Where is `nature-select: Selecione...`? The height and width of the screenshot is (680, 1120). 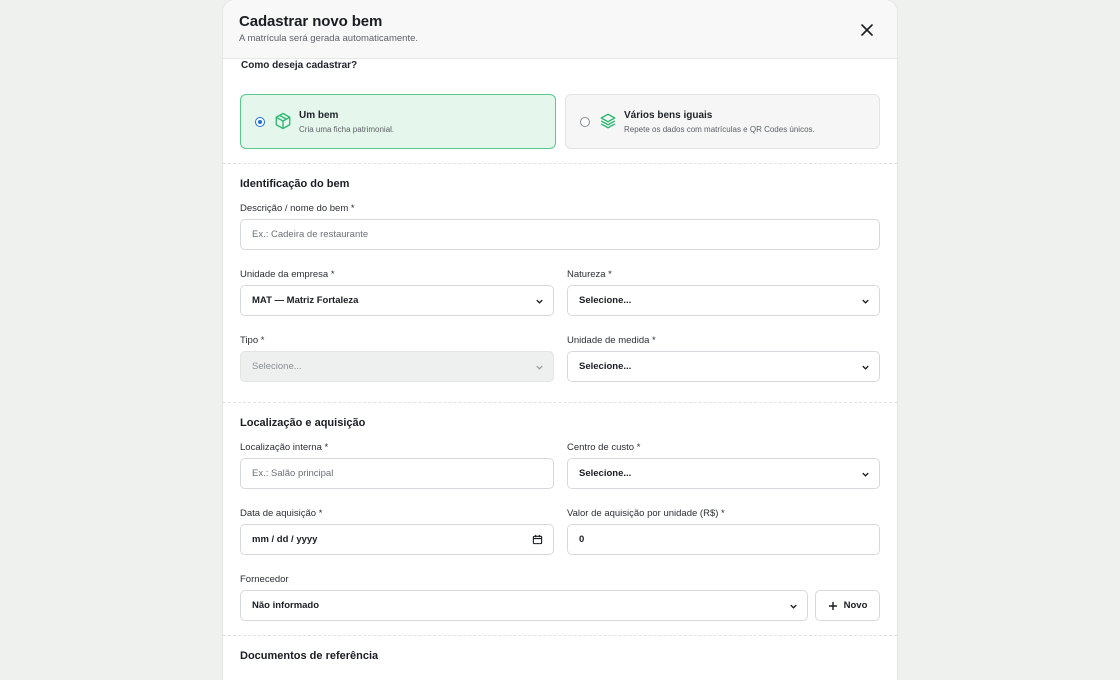
nature-select: Selecione... is located at coordinates (723, 300).